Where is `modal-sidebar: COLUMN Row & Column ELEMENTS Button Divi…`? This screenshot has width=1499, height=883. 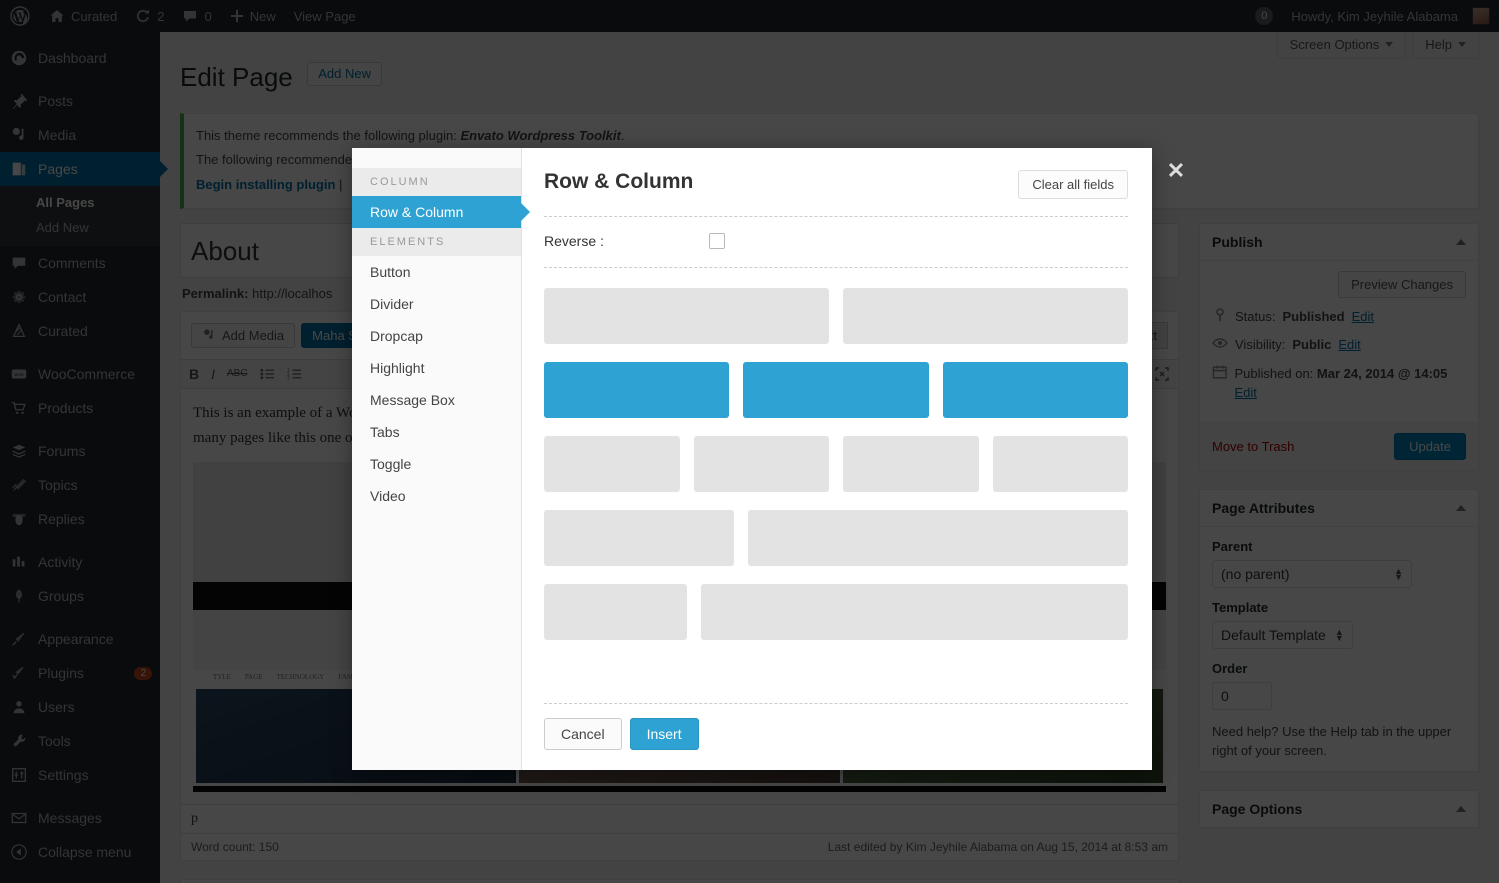
modal-sidebar: COLUMN Row & Column ELEMENTS Button Divi… is located at coordinates (441, 459).